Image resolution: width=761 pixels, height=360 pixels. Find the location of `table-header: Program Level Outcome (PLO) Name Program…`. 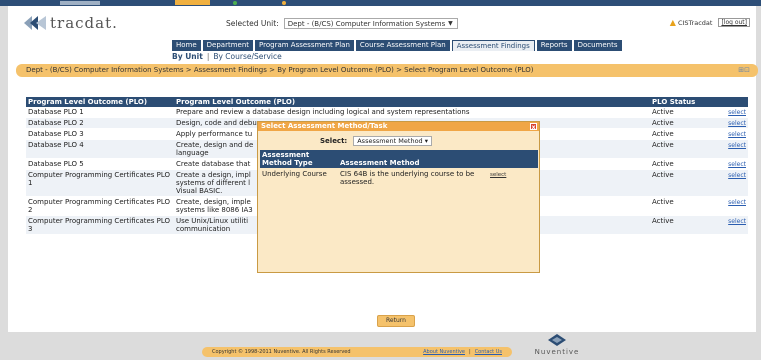

table-header: Program Level Outcome (PLO) Name Program… is located at coordinates (387, 105).